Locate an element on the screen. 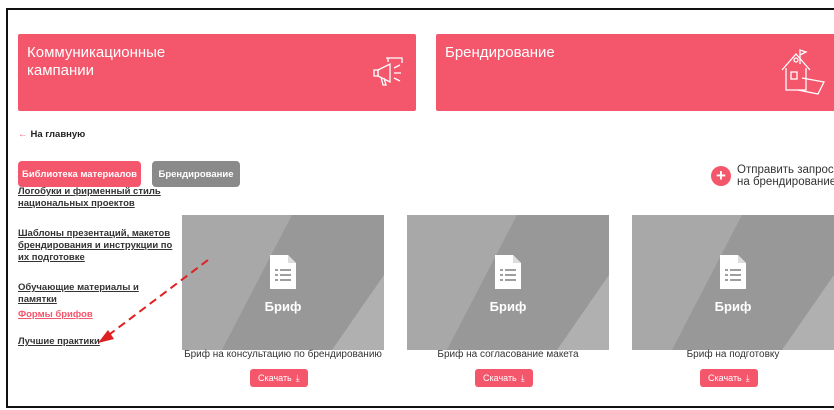  card-title: Бриф на консультацию по брендированию is located at coordinates (283, 354).